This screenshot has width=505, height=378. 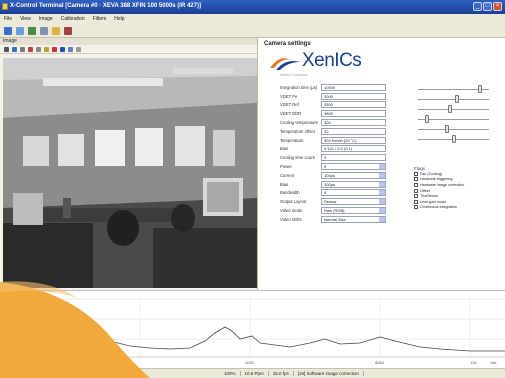 I want to click on param-row: Bias 100µs, so click(x=345, y=184).